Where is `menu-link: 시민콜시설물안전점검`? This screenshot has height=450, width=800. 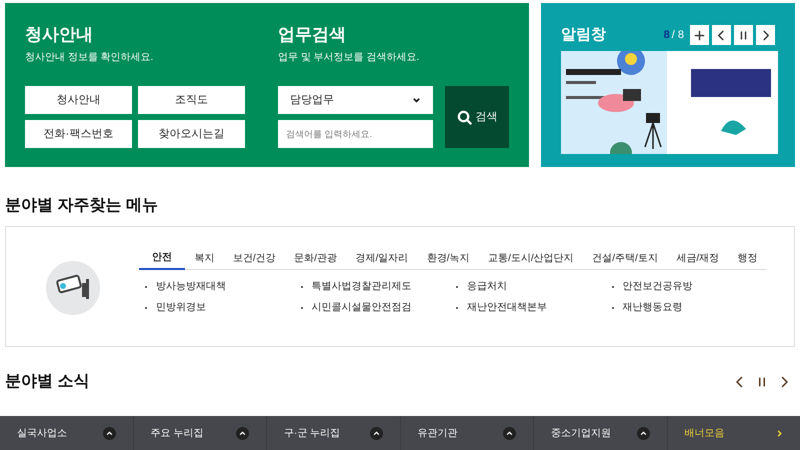 menu-link: 시민콜시설물안전점검 is located at coordinates (378, 307).